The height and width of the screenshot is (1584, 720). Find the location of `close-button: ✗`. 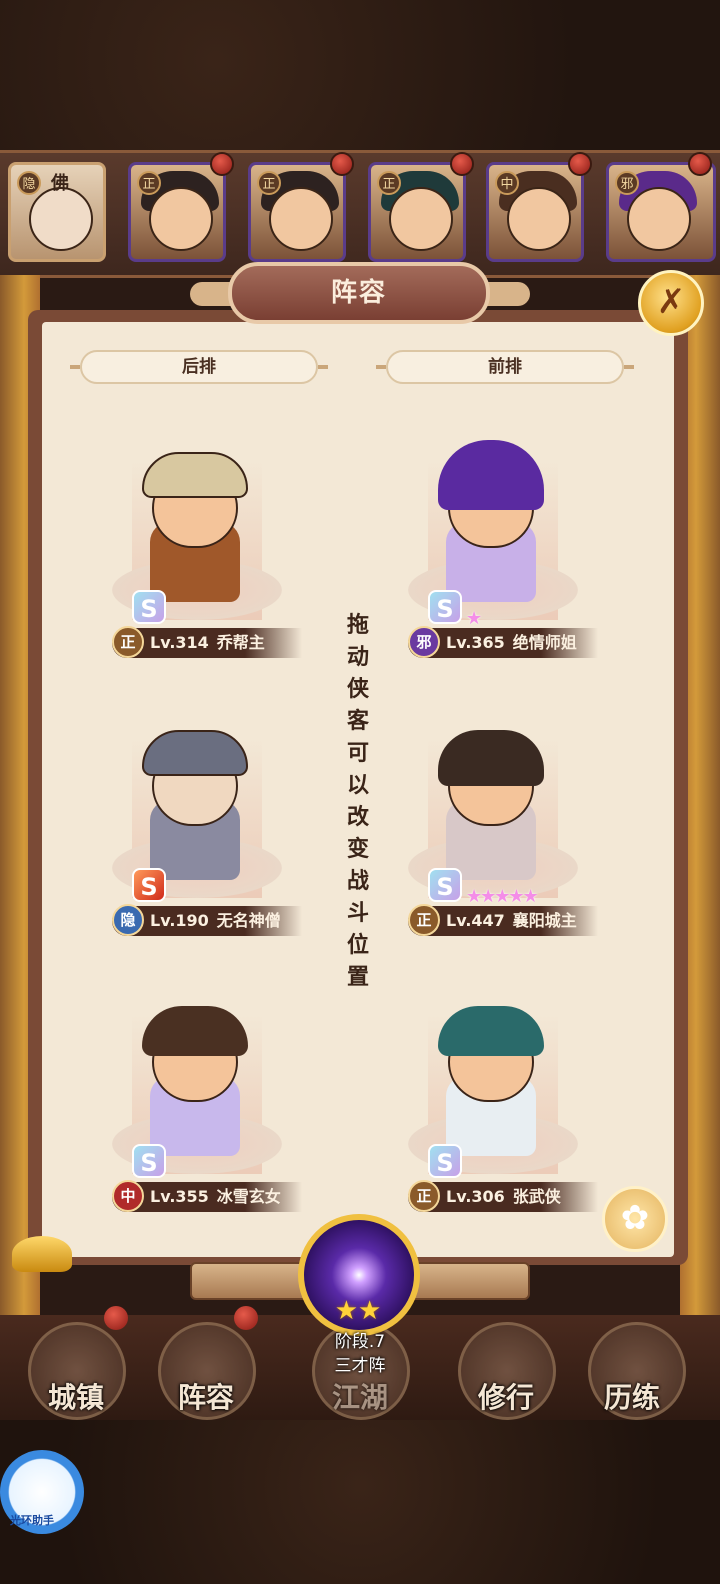

close-button: ✗ is located at coordinates (671, 303).